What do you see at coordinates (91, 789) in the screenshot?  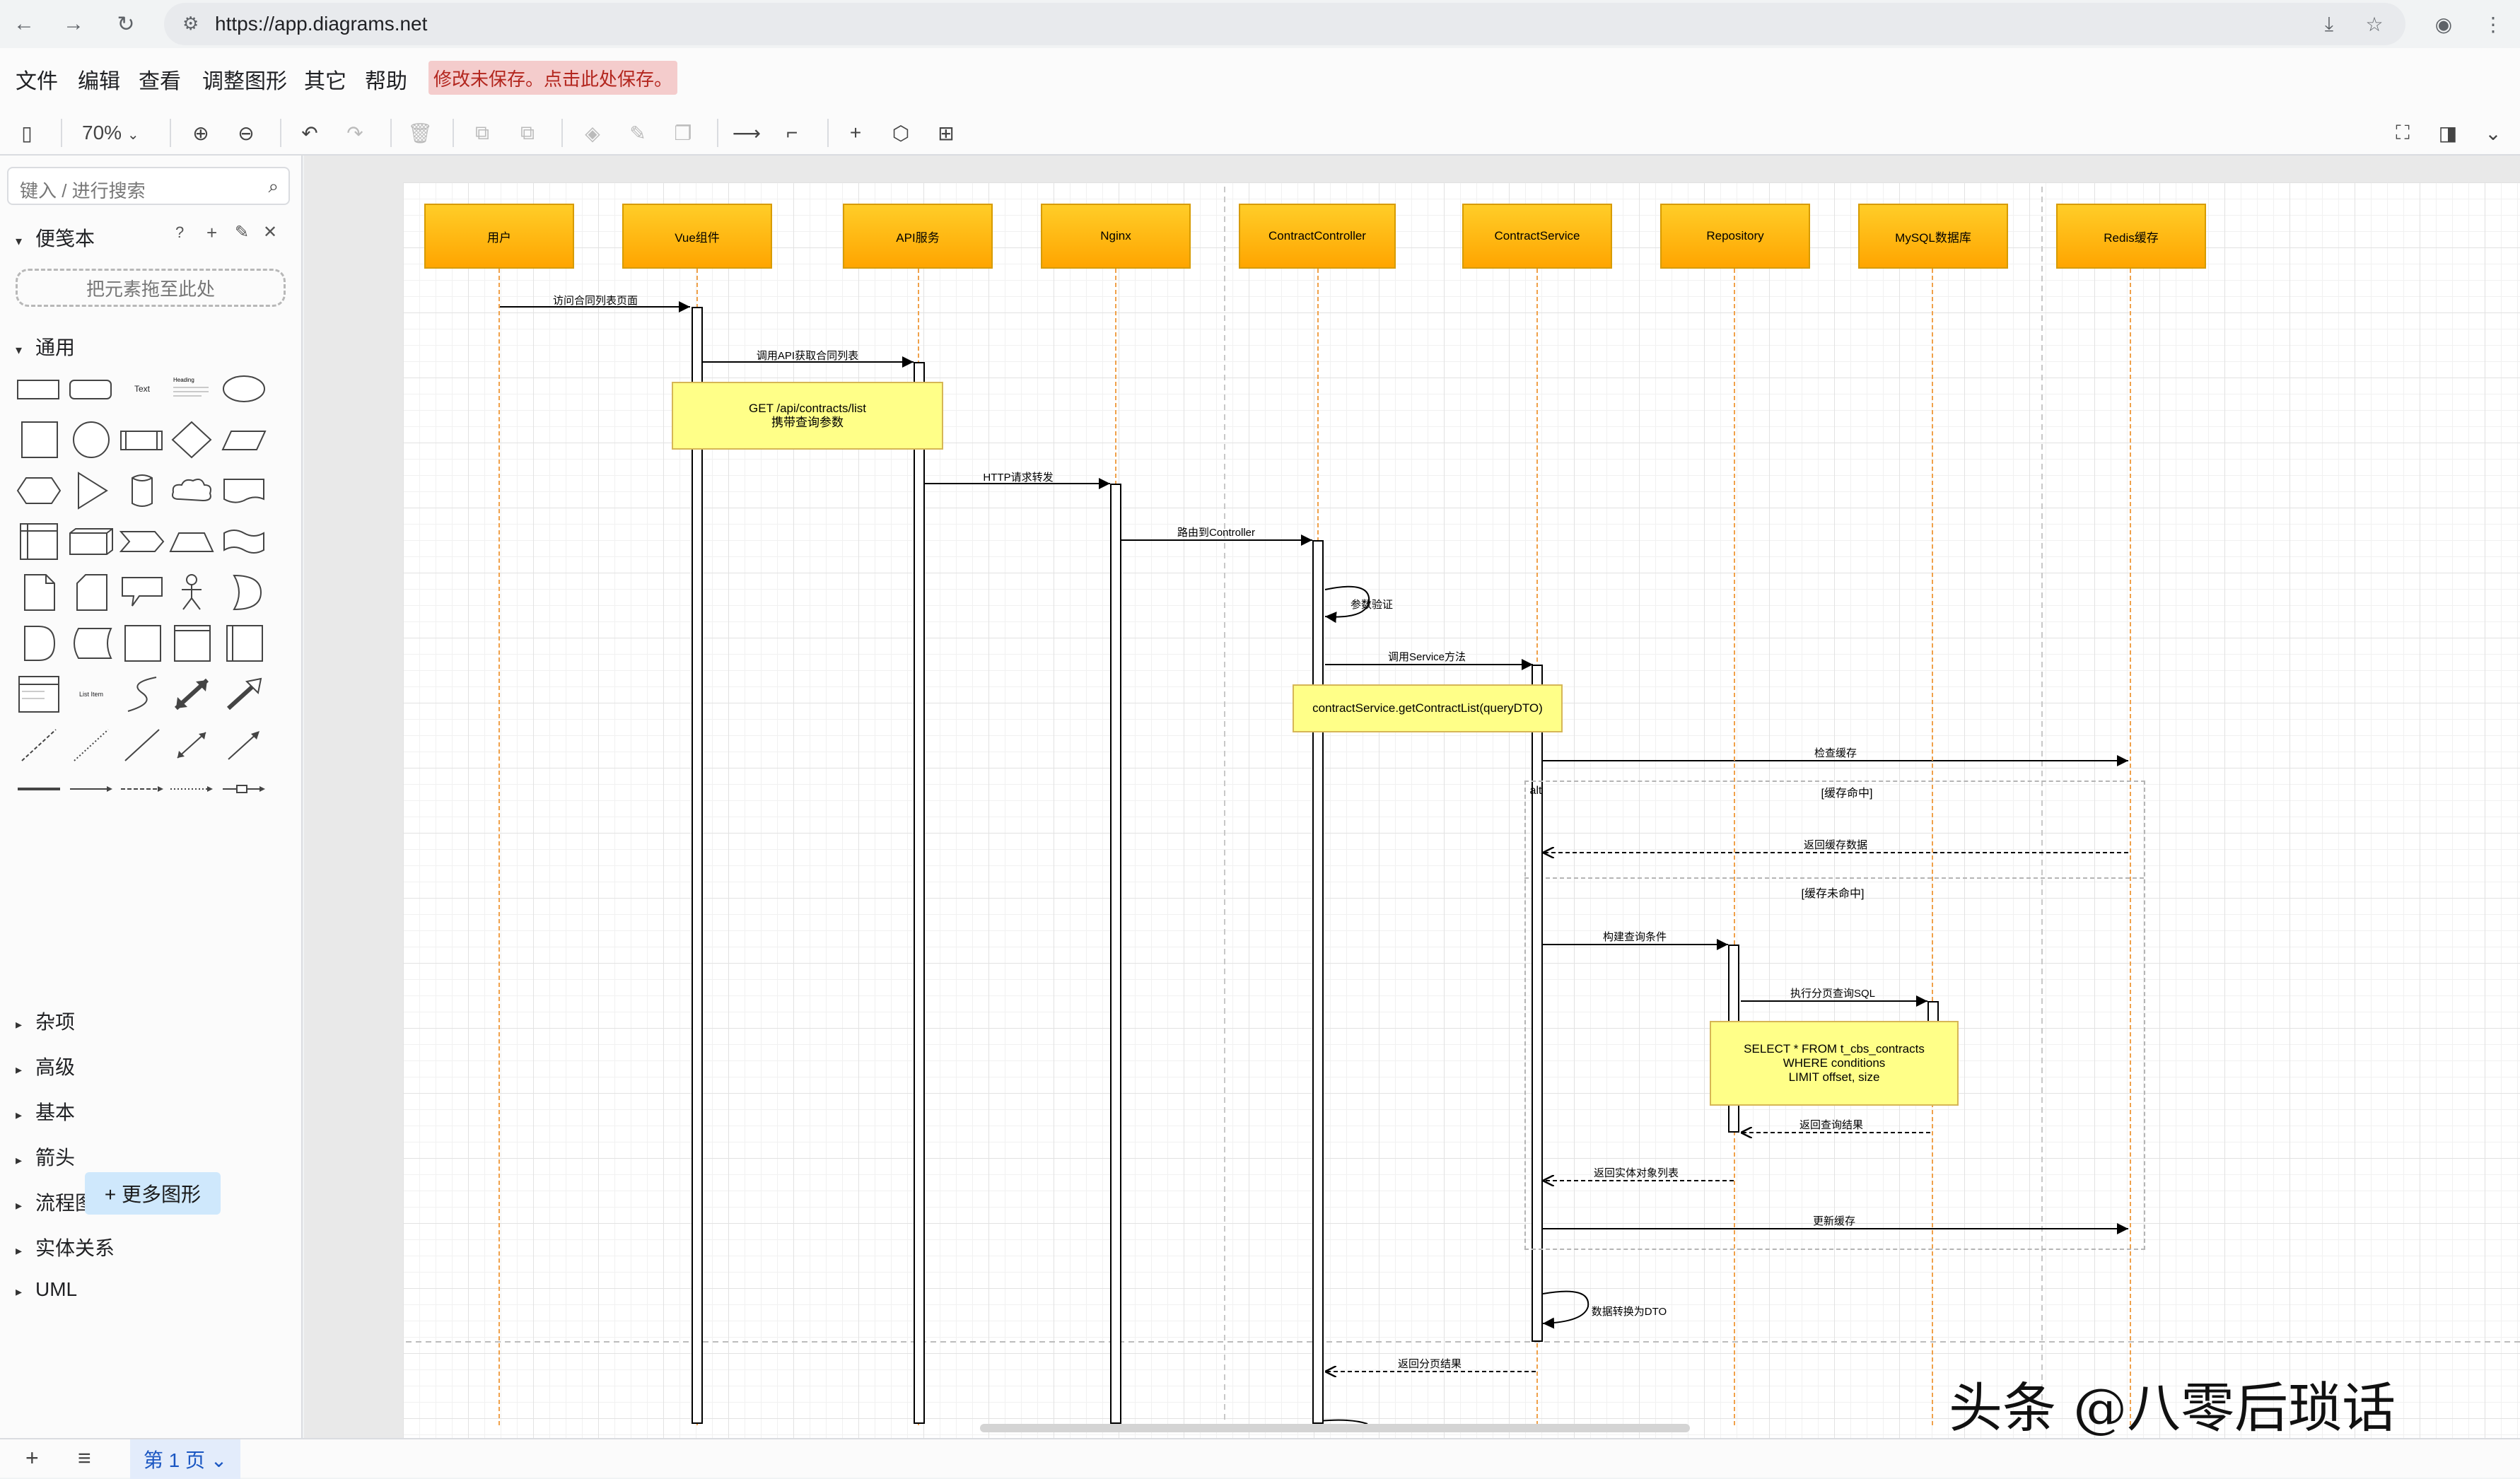 I see `link-arrow-shape` at bounding box center [91, 789].